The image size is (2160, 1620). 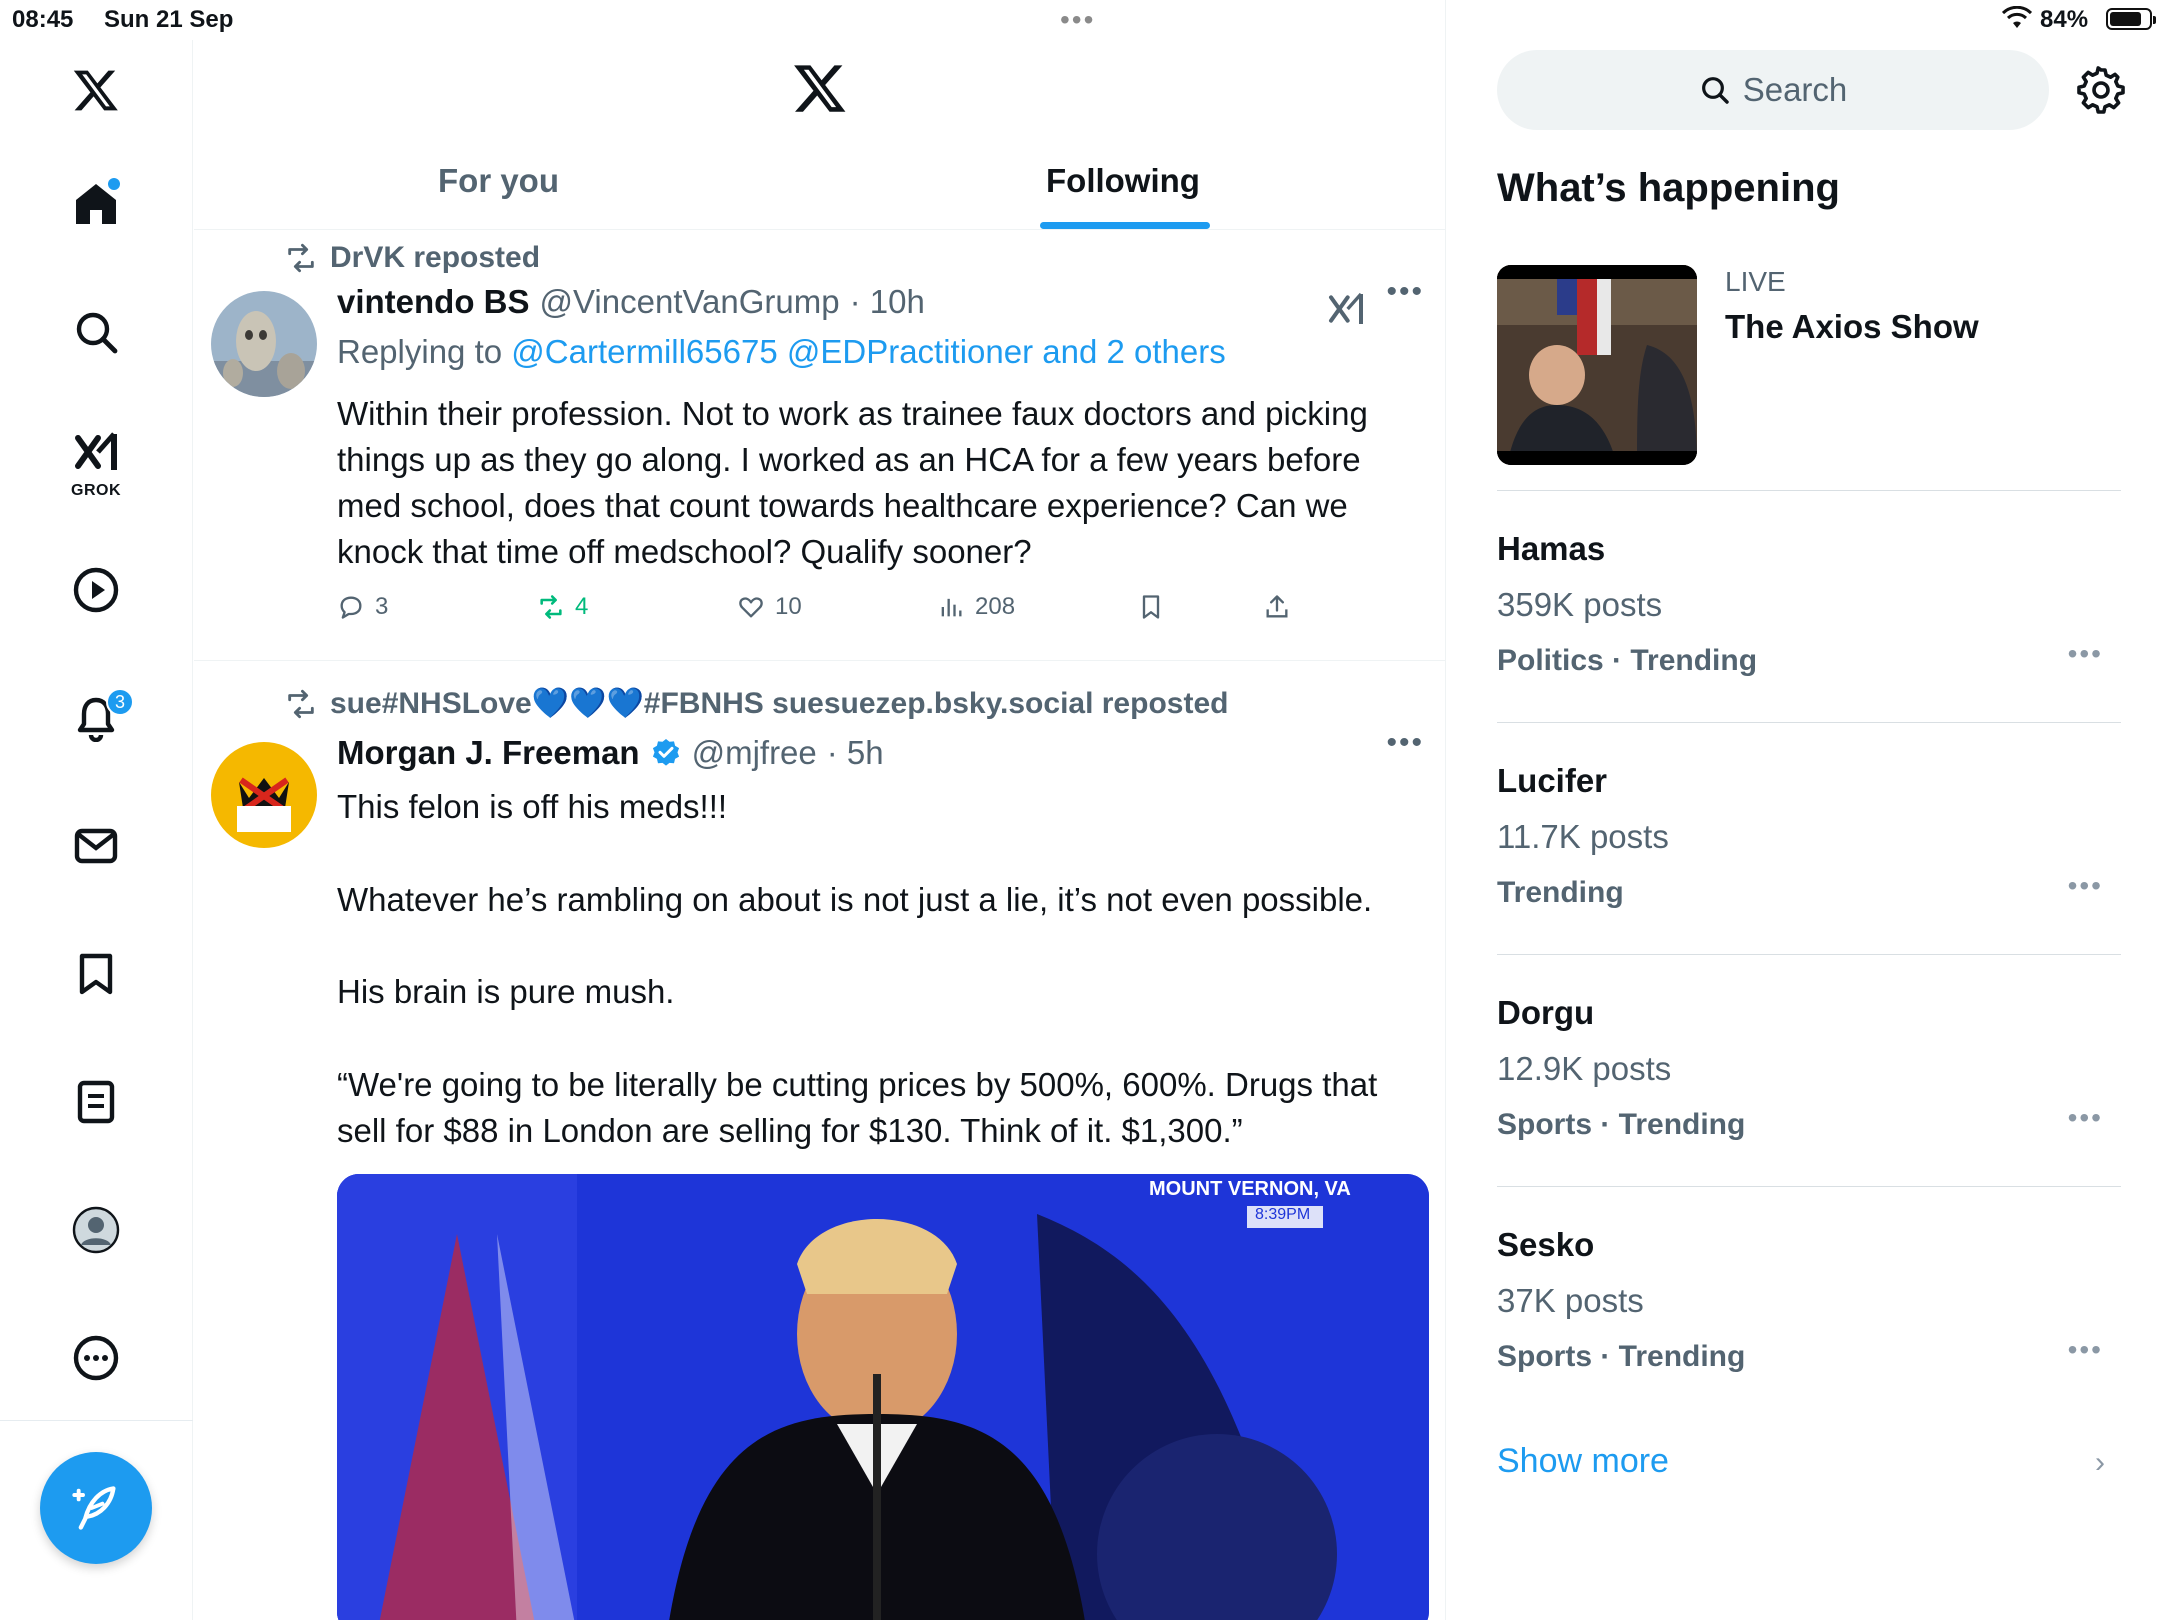 What do you see at coordinates (1597, 365) in the screenshot?
I see `live-thumbnail` at bounding box center [1597, 365].